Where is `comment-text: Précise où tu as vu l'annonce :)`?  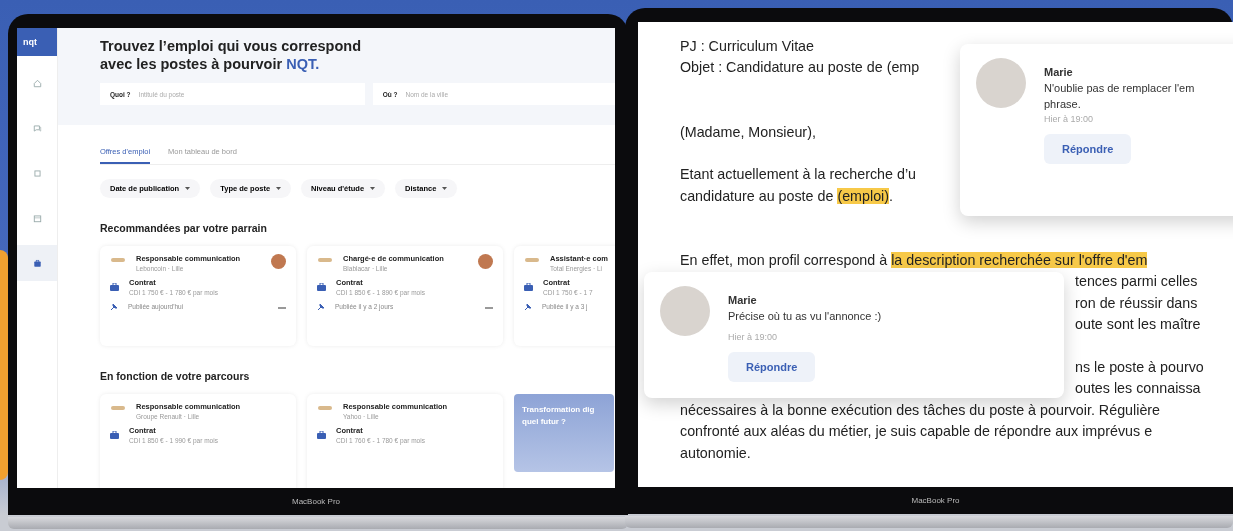
comment-text: Précise où tu as vu l'annonce :) is located at coordinates (805, 316).